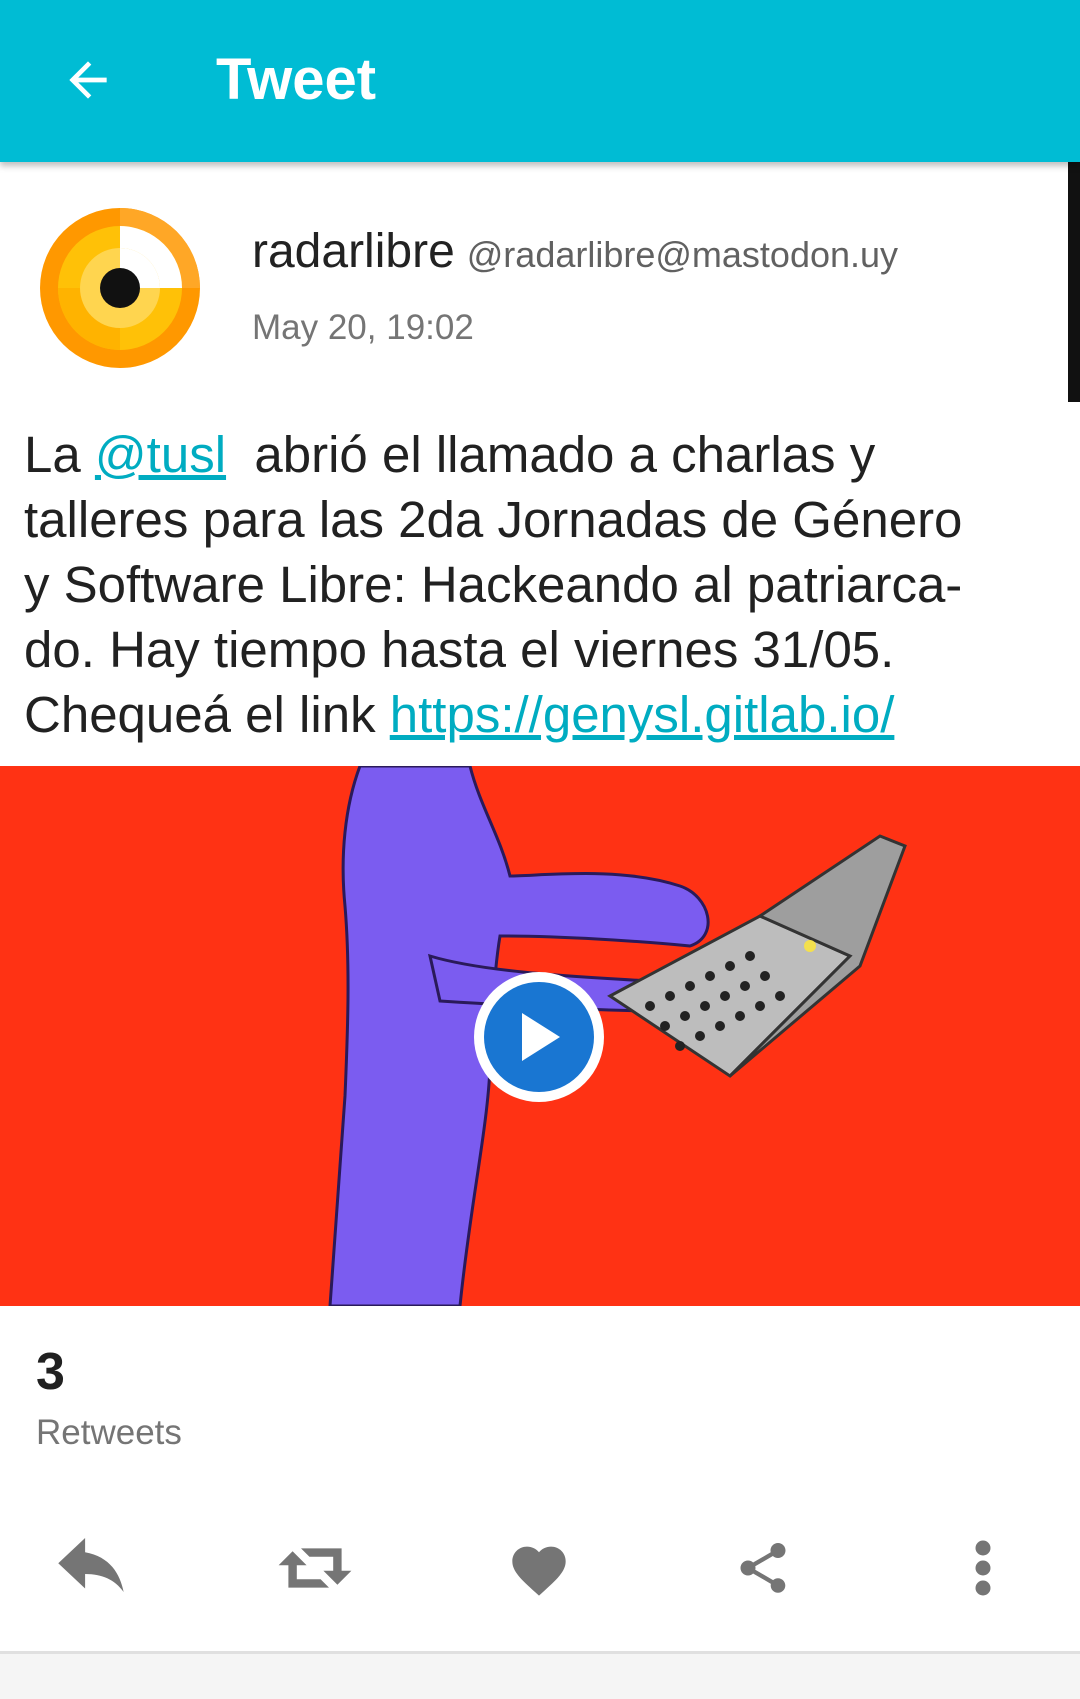 The width and height of the screenshot is (1080, 1699). I want to click on timestamp: May 20, 19:02, so click(363, 327).